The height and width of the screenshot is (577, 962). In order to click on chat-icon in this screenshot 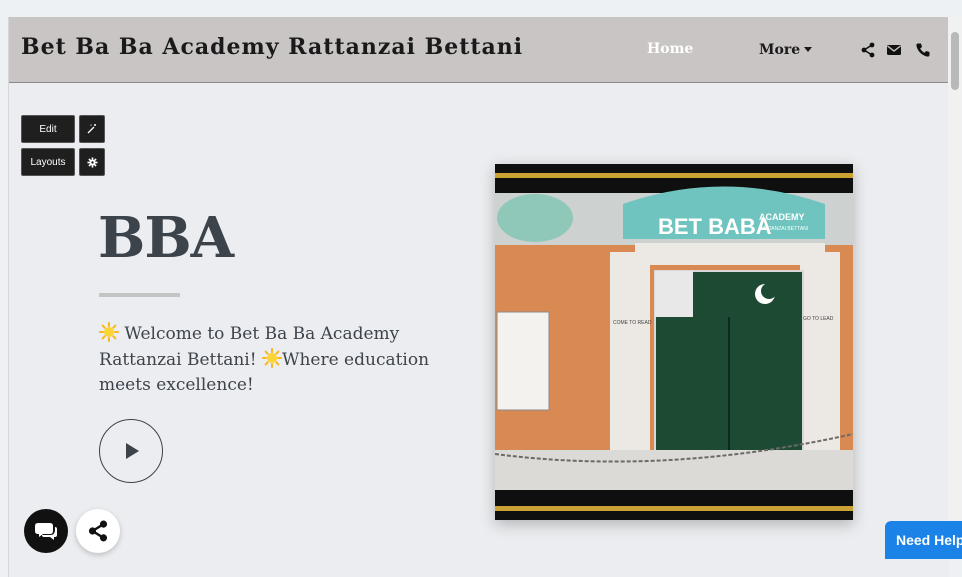, I will do `click(46, 531)`.